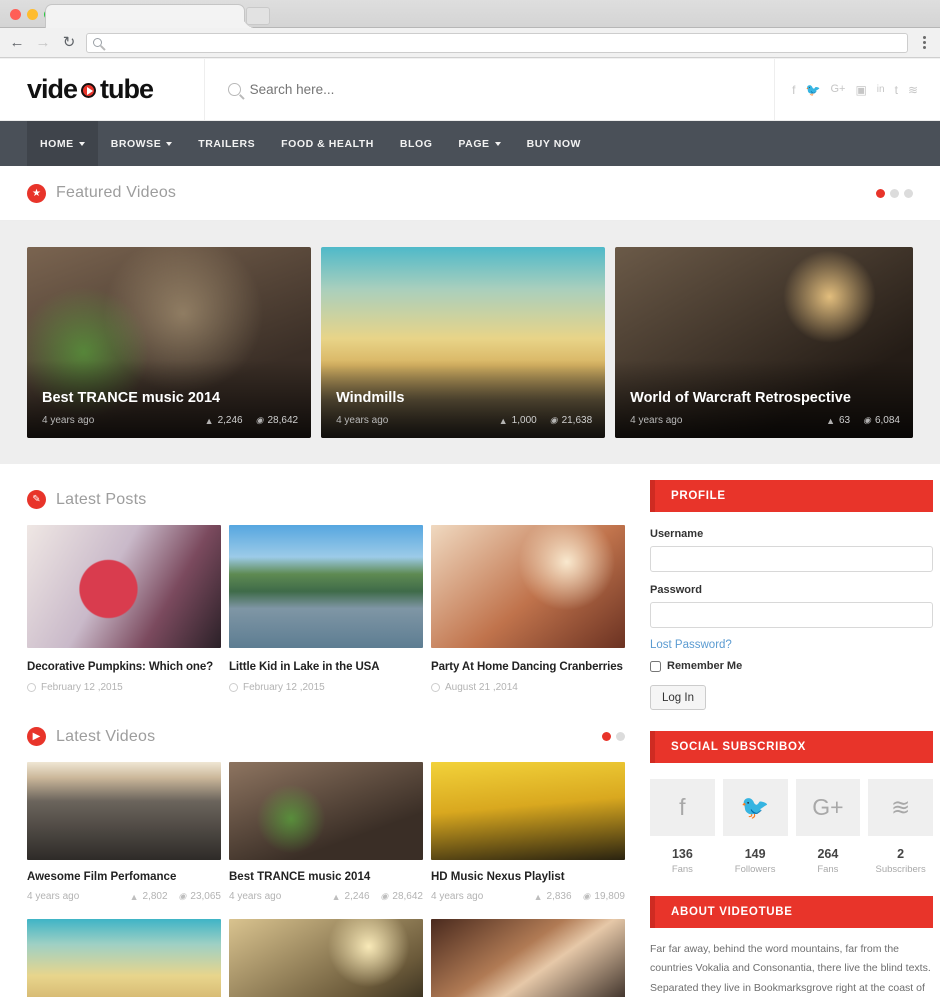  I want to click on post-date: August 21 ,2014, so click(528, 687).